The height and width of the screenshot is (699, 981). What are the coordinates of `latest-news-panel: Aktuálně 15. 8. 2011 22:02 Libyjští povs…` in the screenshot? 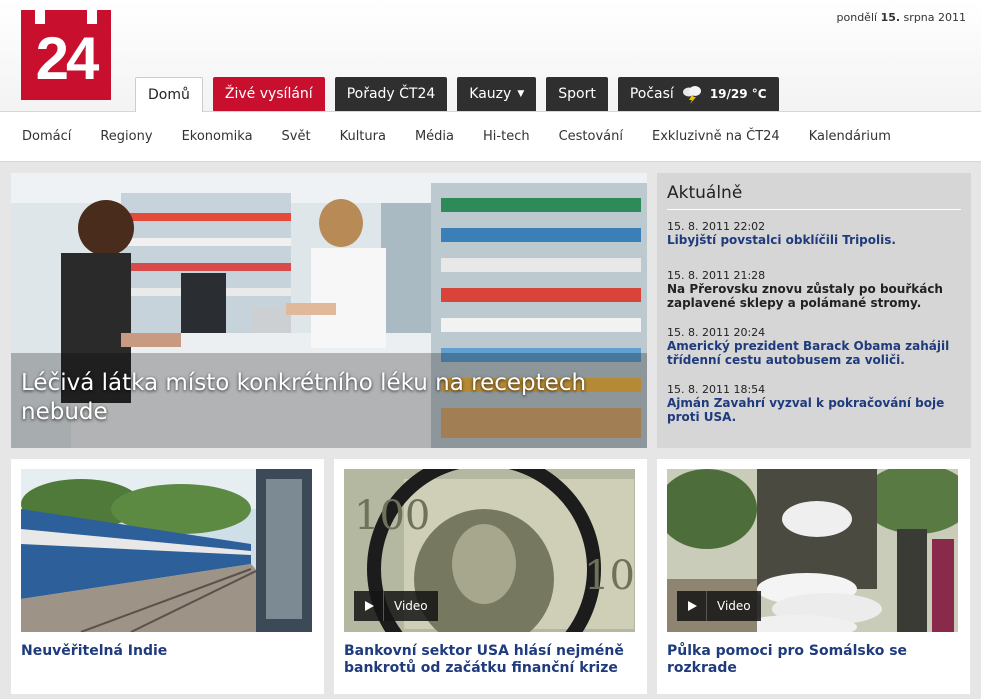 It's located at (814, 310).